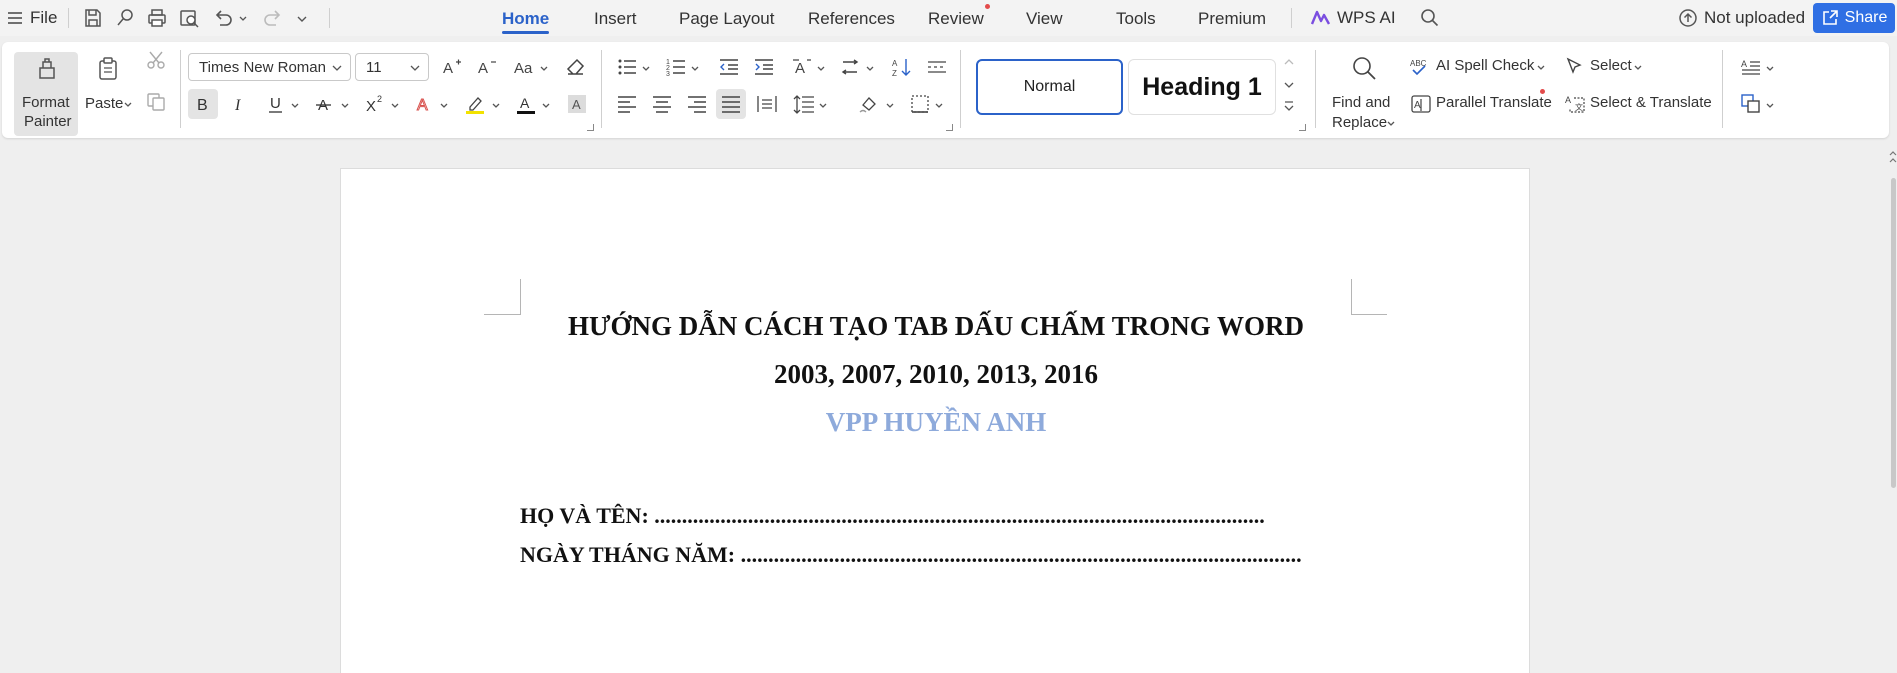 Image resolution: width=1897 pixels, height=673 pixels. I want to click on line-spacing-dropdown-icon, so click(823, 106).